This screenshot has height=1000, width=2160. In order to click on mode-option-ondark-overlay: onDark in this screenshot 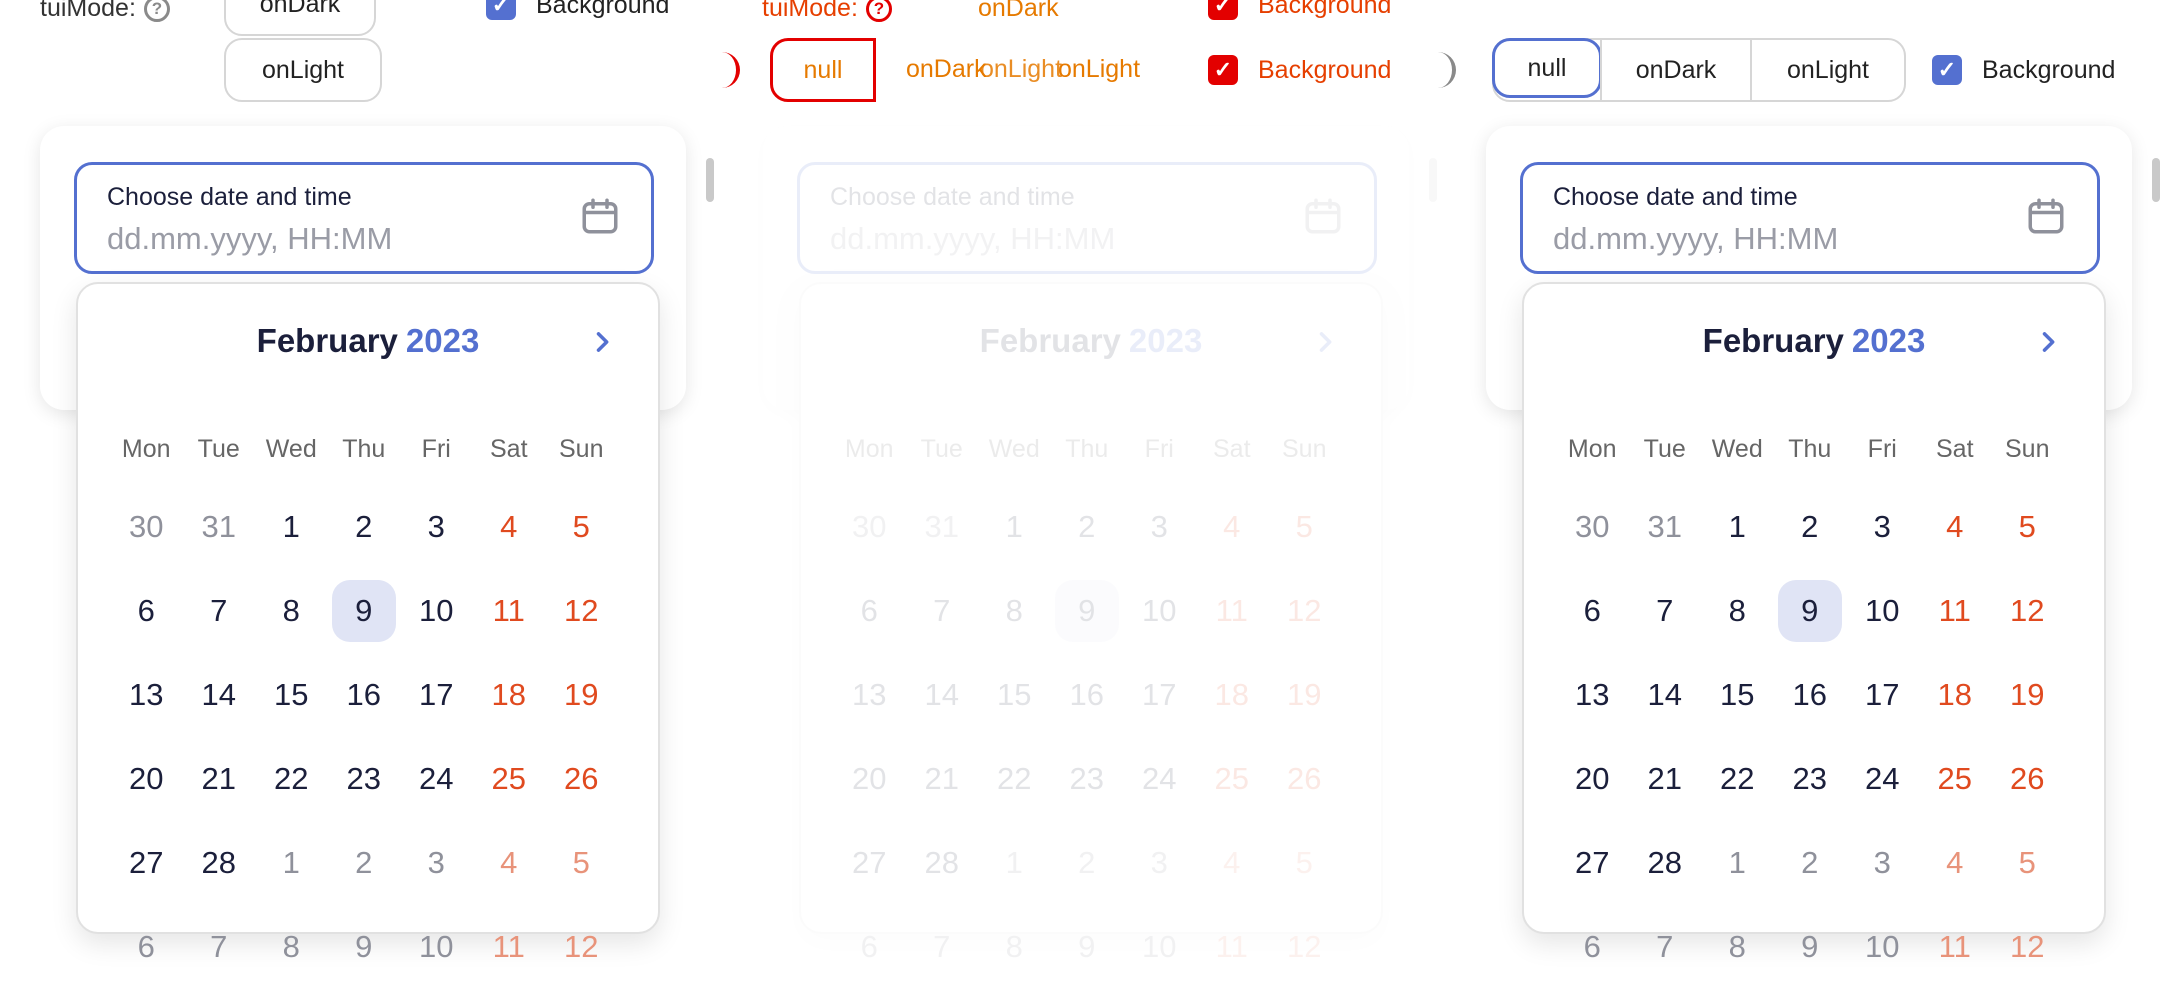, I will do `click(1018, 11)`.